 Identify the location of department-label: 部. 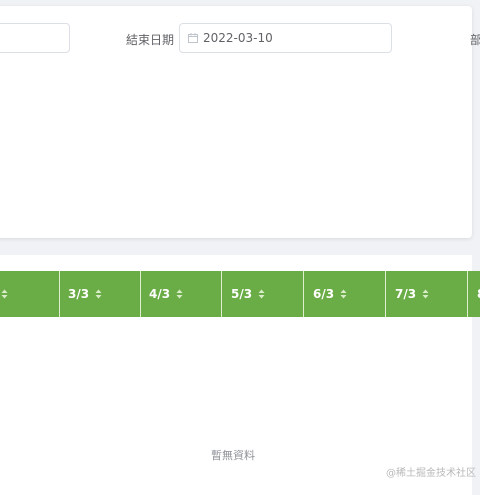
(475, 40).